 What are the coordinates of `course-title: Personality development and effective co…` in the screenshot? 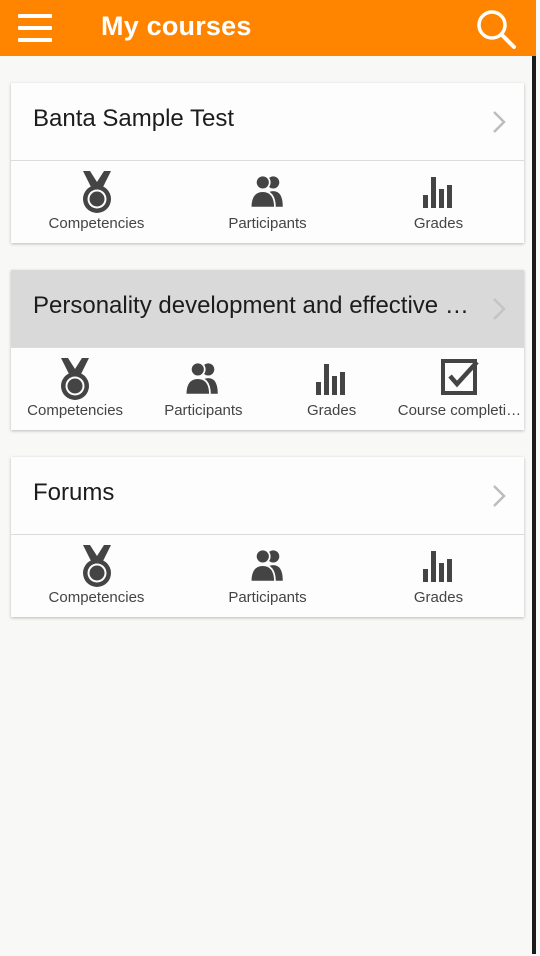 It's located at (253, 305).